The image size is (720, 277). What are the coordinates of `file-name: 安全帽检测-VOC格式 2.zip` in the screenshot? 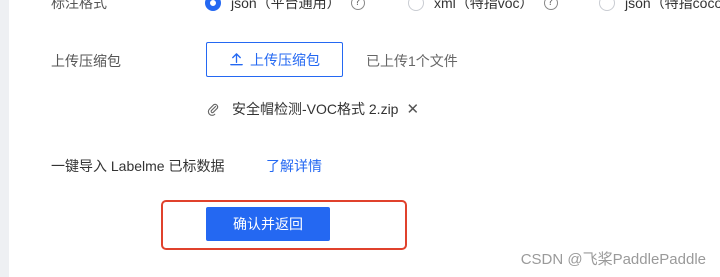 It's located at (315, 109).